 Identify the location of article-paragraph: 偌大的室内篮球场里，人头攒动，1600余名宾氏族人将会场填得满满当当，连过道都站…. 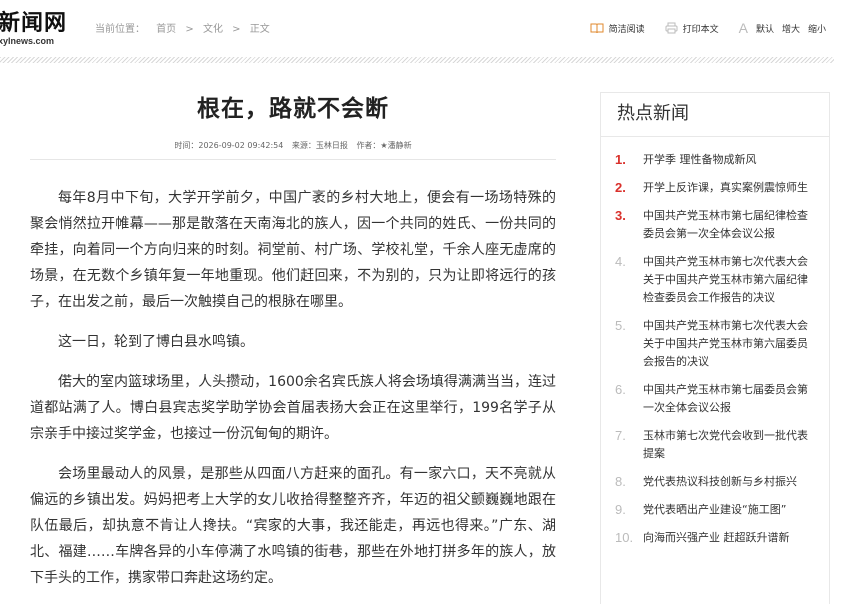
(293, 408).